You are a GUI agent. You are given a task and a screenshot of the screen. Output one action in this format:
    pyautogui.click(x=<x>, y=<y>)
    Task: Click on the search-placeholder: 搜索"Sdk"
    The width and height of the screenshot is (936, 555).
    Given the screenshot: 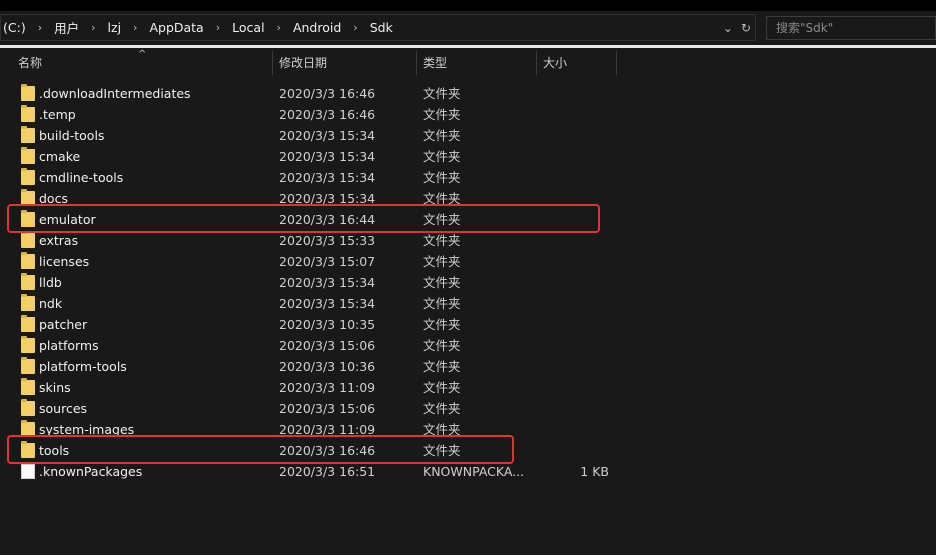 What is the action you would take?
    pyautogui.click(x=805, y=28)
    